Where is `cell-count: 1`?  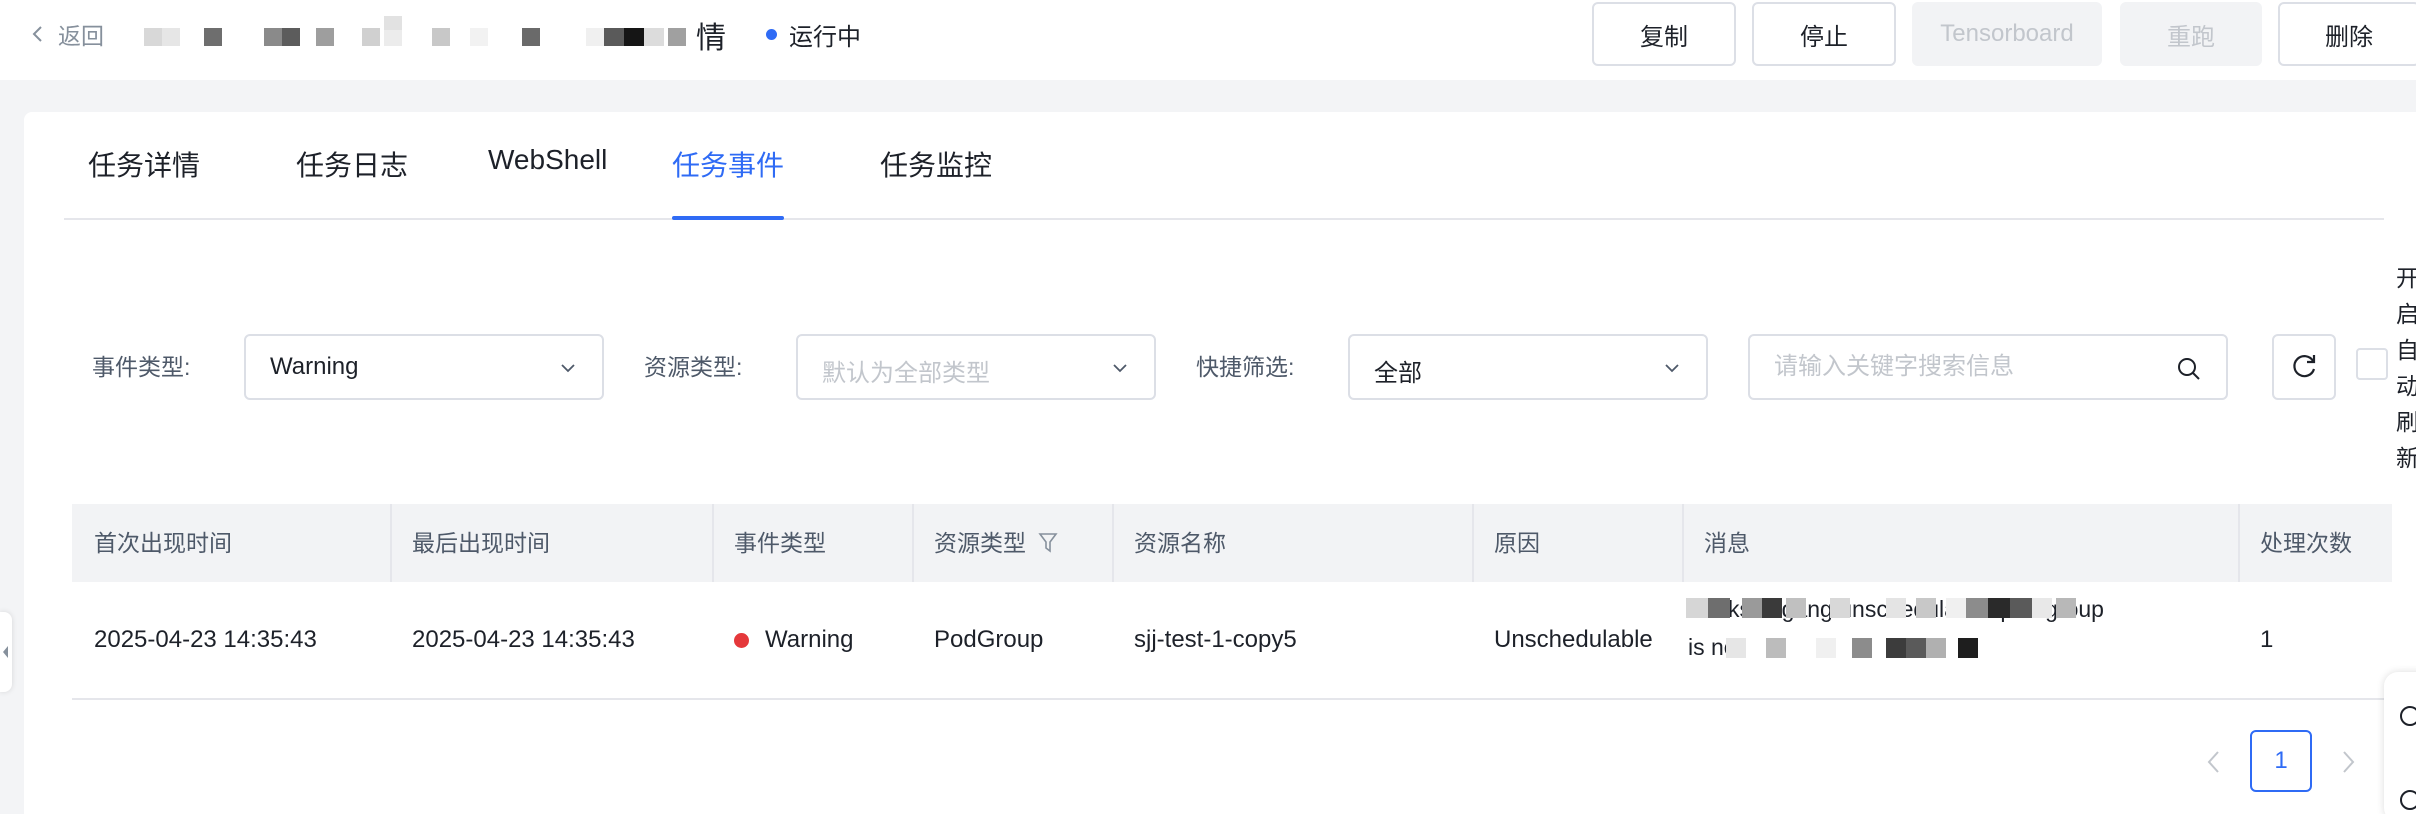
cell-count: 1 is located at coordinates (2267, 639).